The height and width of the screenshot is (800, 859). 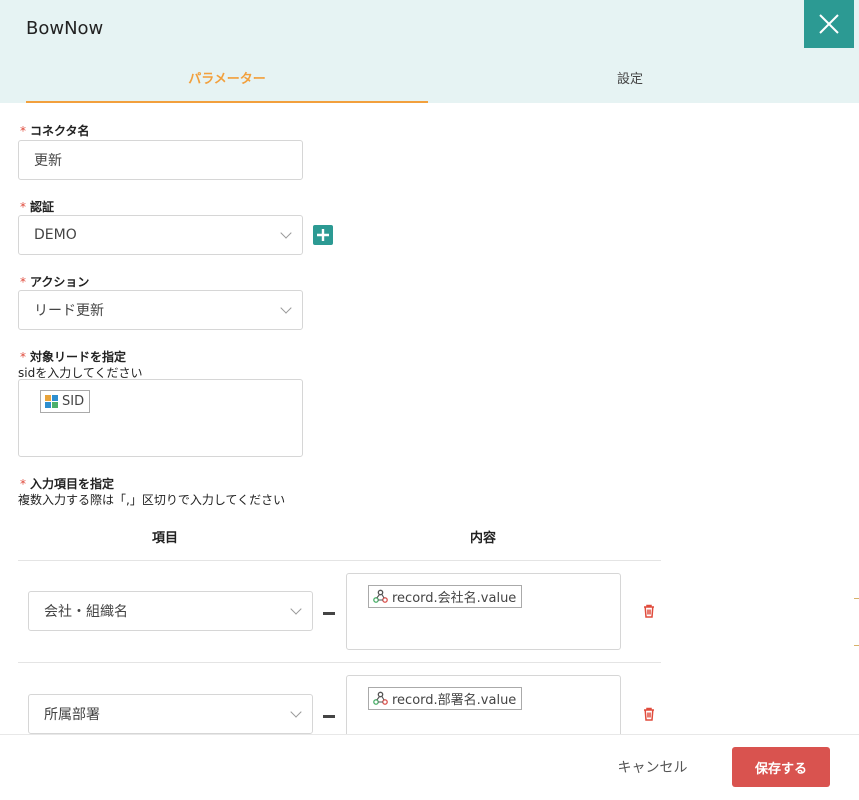 I want to click on connector-name-label-text: コネクタ名, so click(x=60, y=131).